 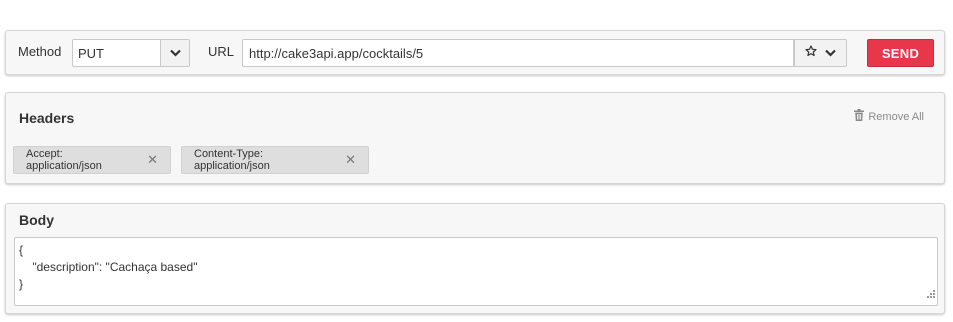 I want to click on remove-all-button: Remove All, so click(x=889, y=116).